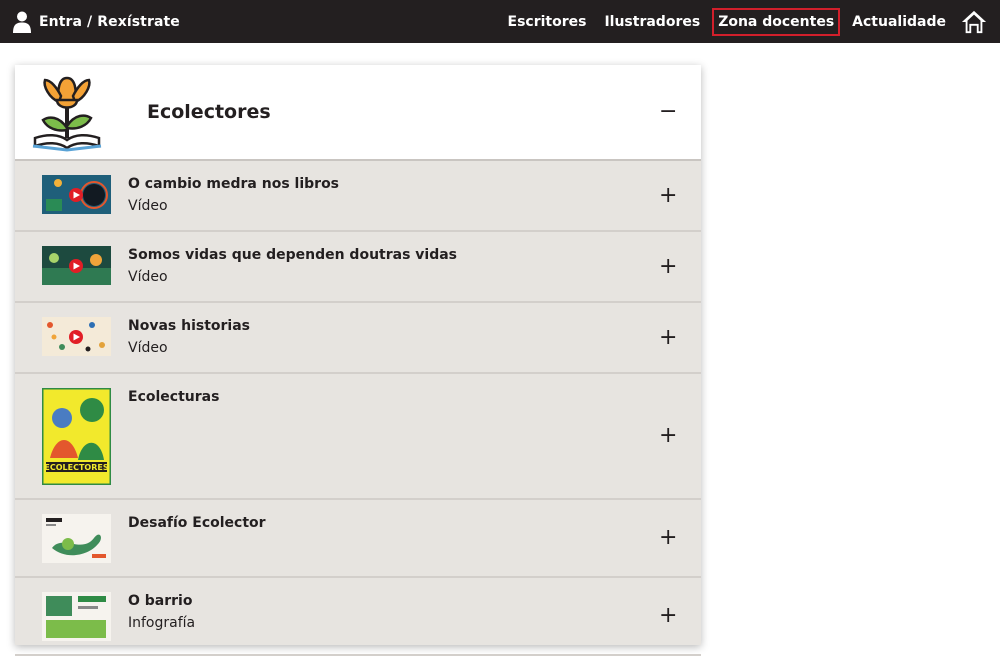 The height and width of the screenshot is (656, 1000). What do you see at coordinates (358, 113) in the screenshot?
I see `panel-header: Ecolectores −` at bounding box center [358, 113].